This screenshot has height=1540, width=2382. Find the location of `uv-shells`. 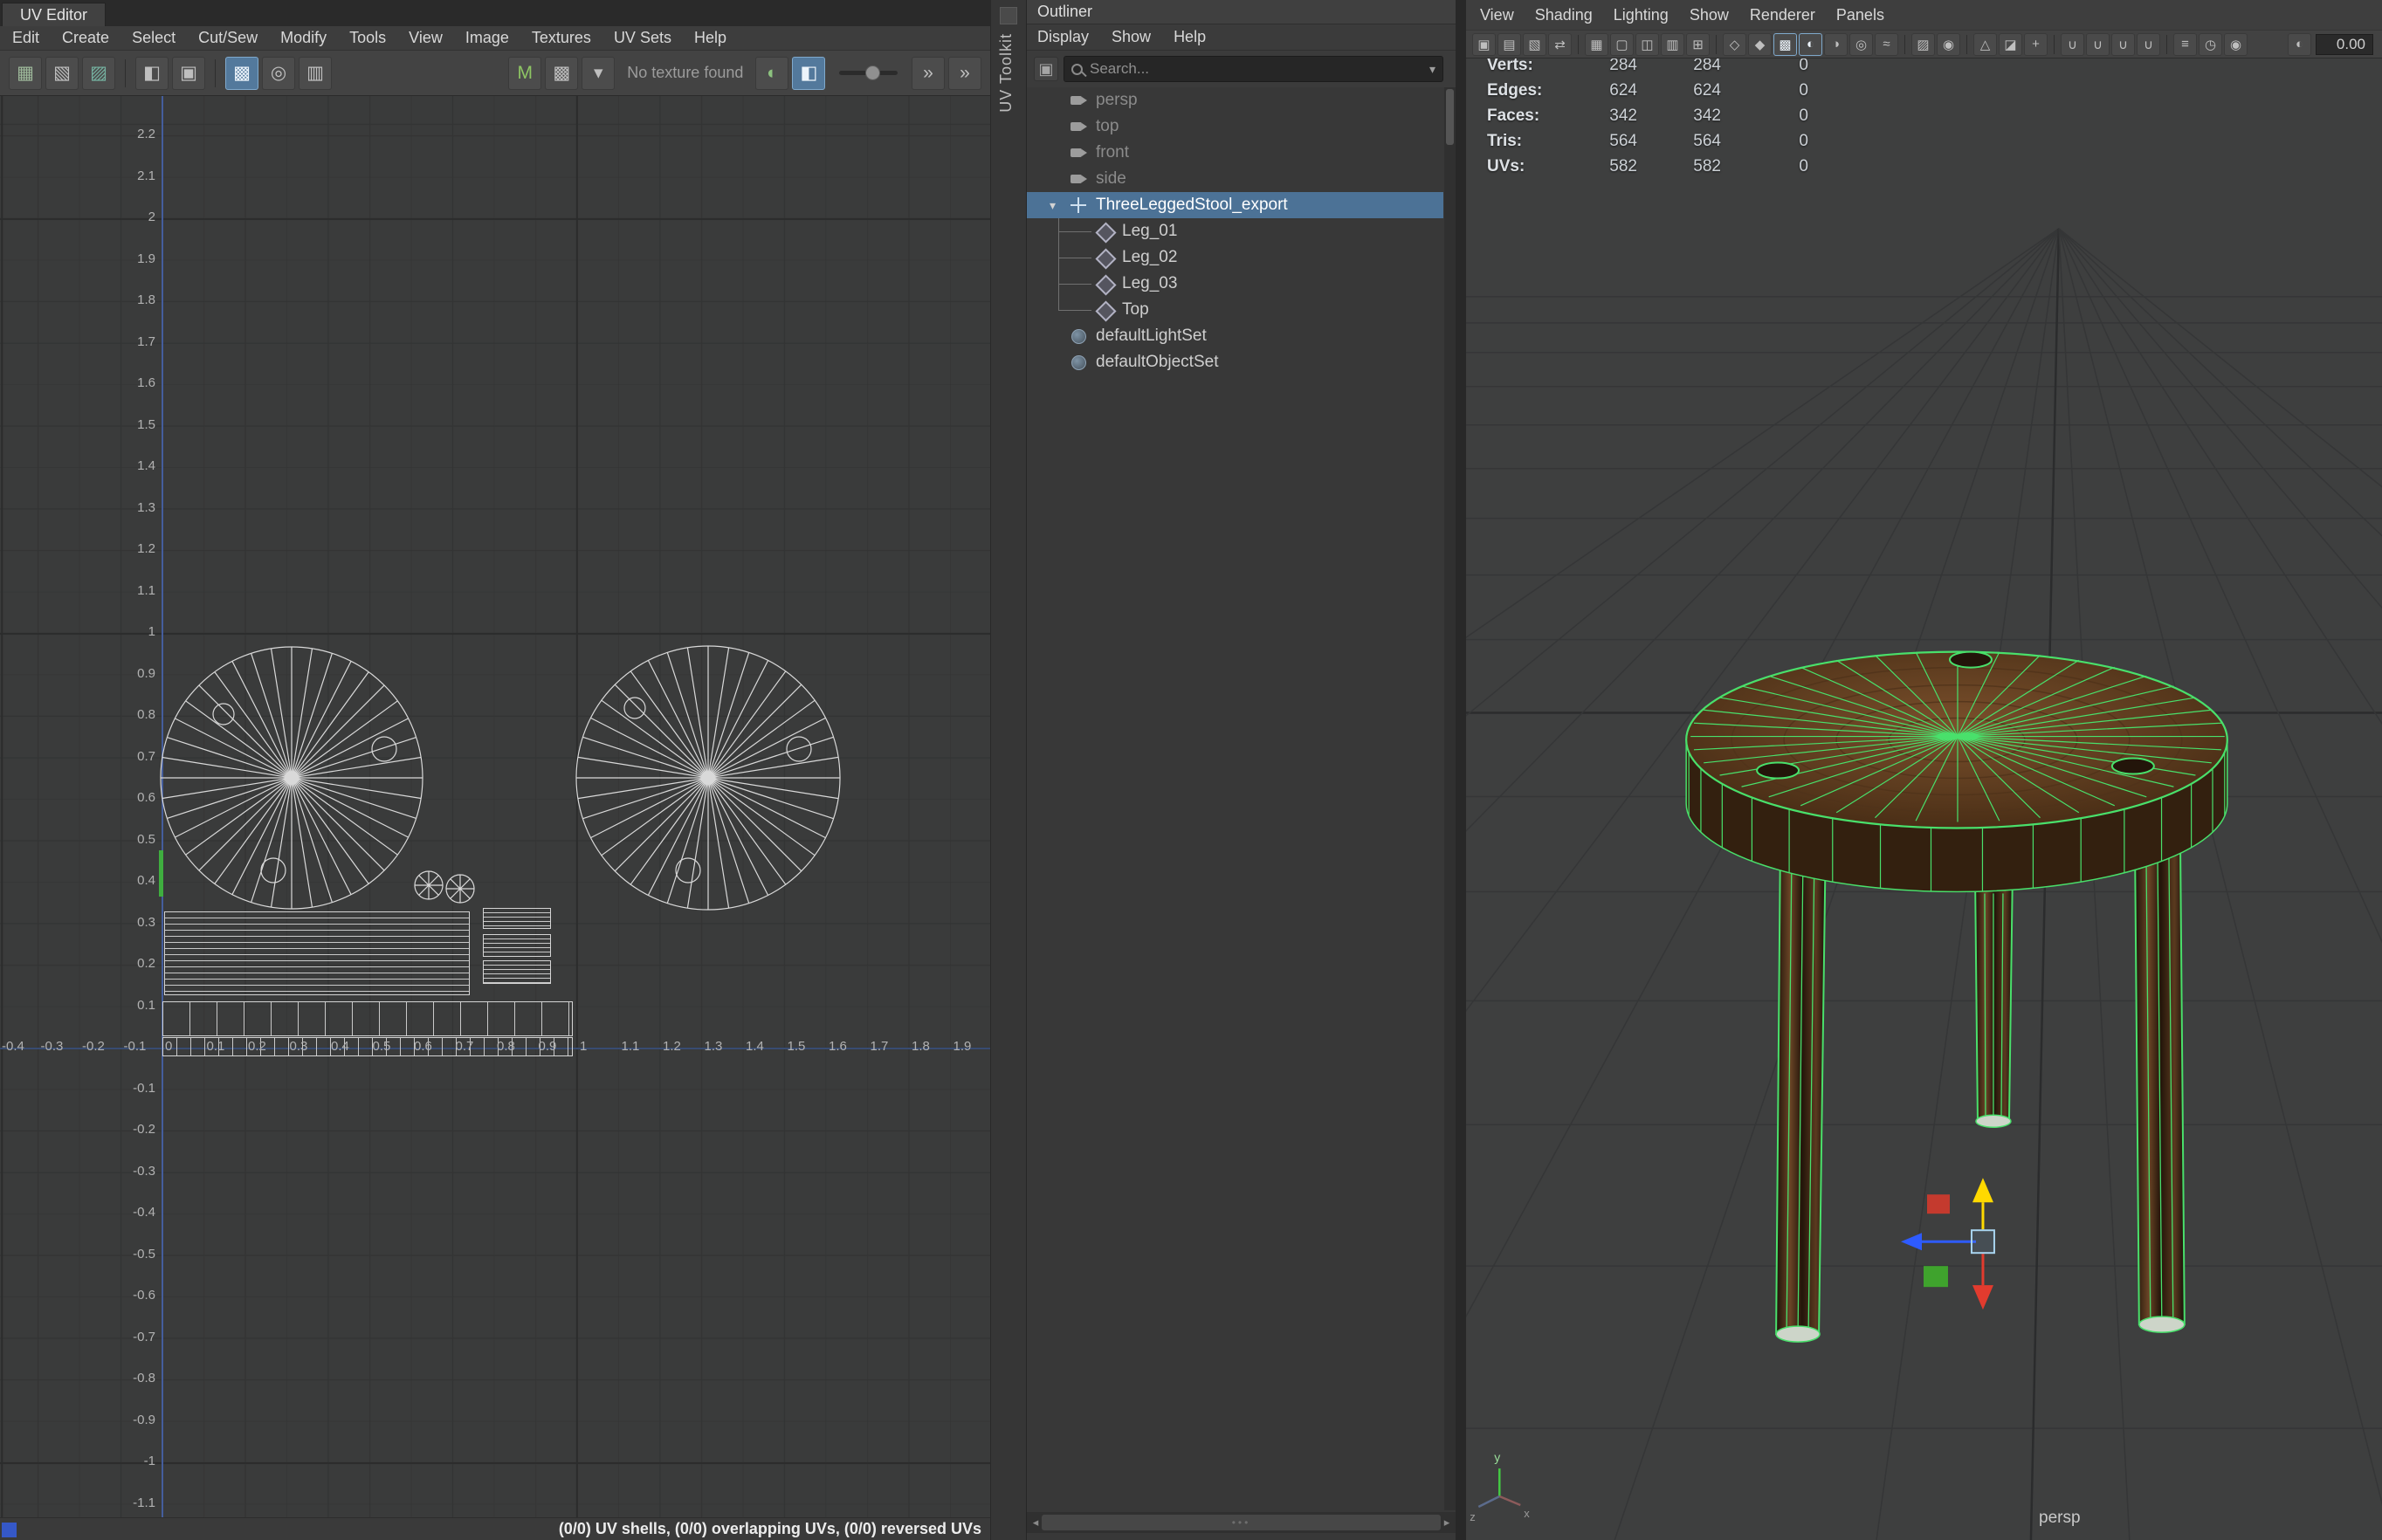

uv-shells is located at coordinates (500, 778).